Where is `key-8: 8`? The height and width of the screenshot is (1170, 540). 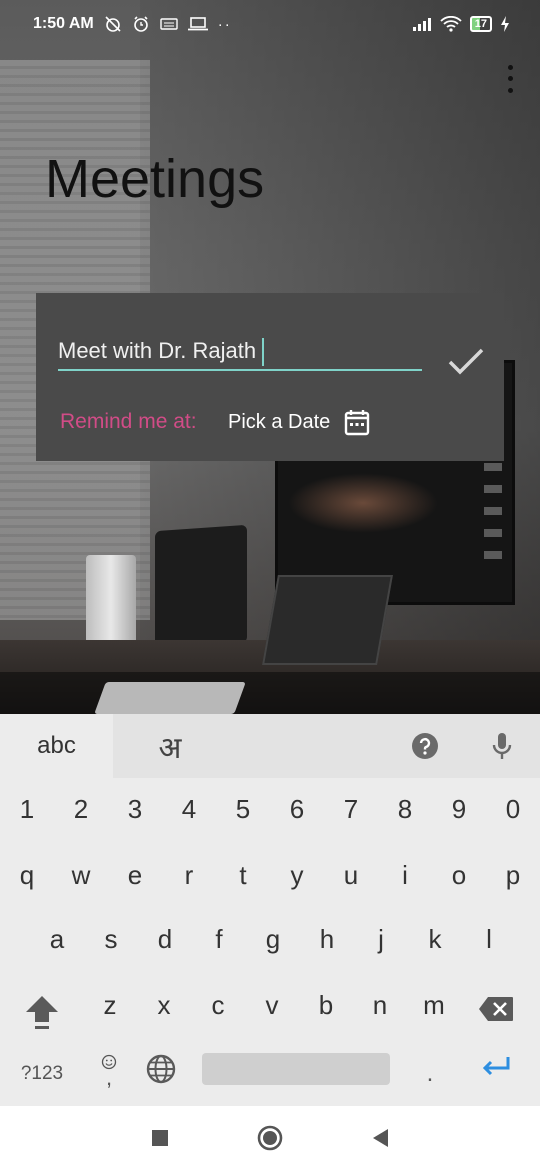
key-8: 8 is located at coordinates (405, 809).